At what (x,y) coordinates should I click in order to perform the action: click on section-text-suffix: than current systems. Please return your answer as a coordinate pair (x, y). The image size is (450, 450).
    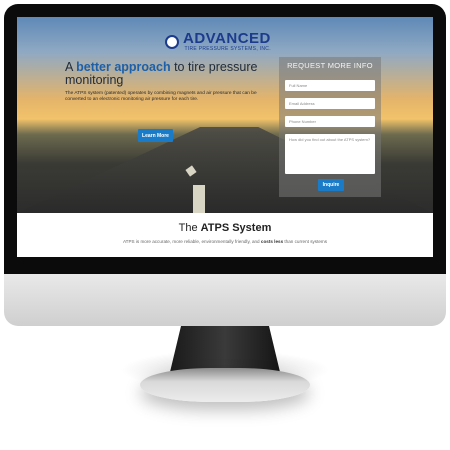
    Looking at the image, I should click on (305, 241).